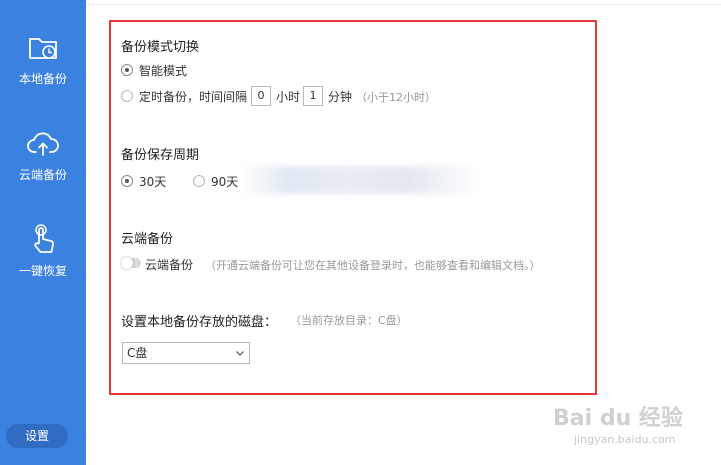  Describe the element at coordinates (160, 155) in the screenshot. I see `retention-section-title: 备份保存周期` at that location.